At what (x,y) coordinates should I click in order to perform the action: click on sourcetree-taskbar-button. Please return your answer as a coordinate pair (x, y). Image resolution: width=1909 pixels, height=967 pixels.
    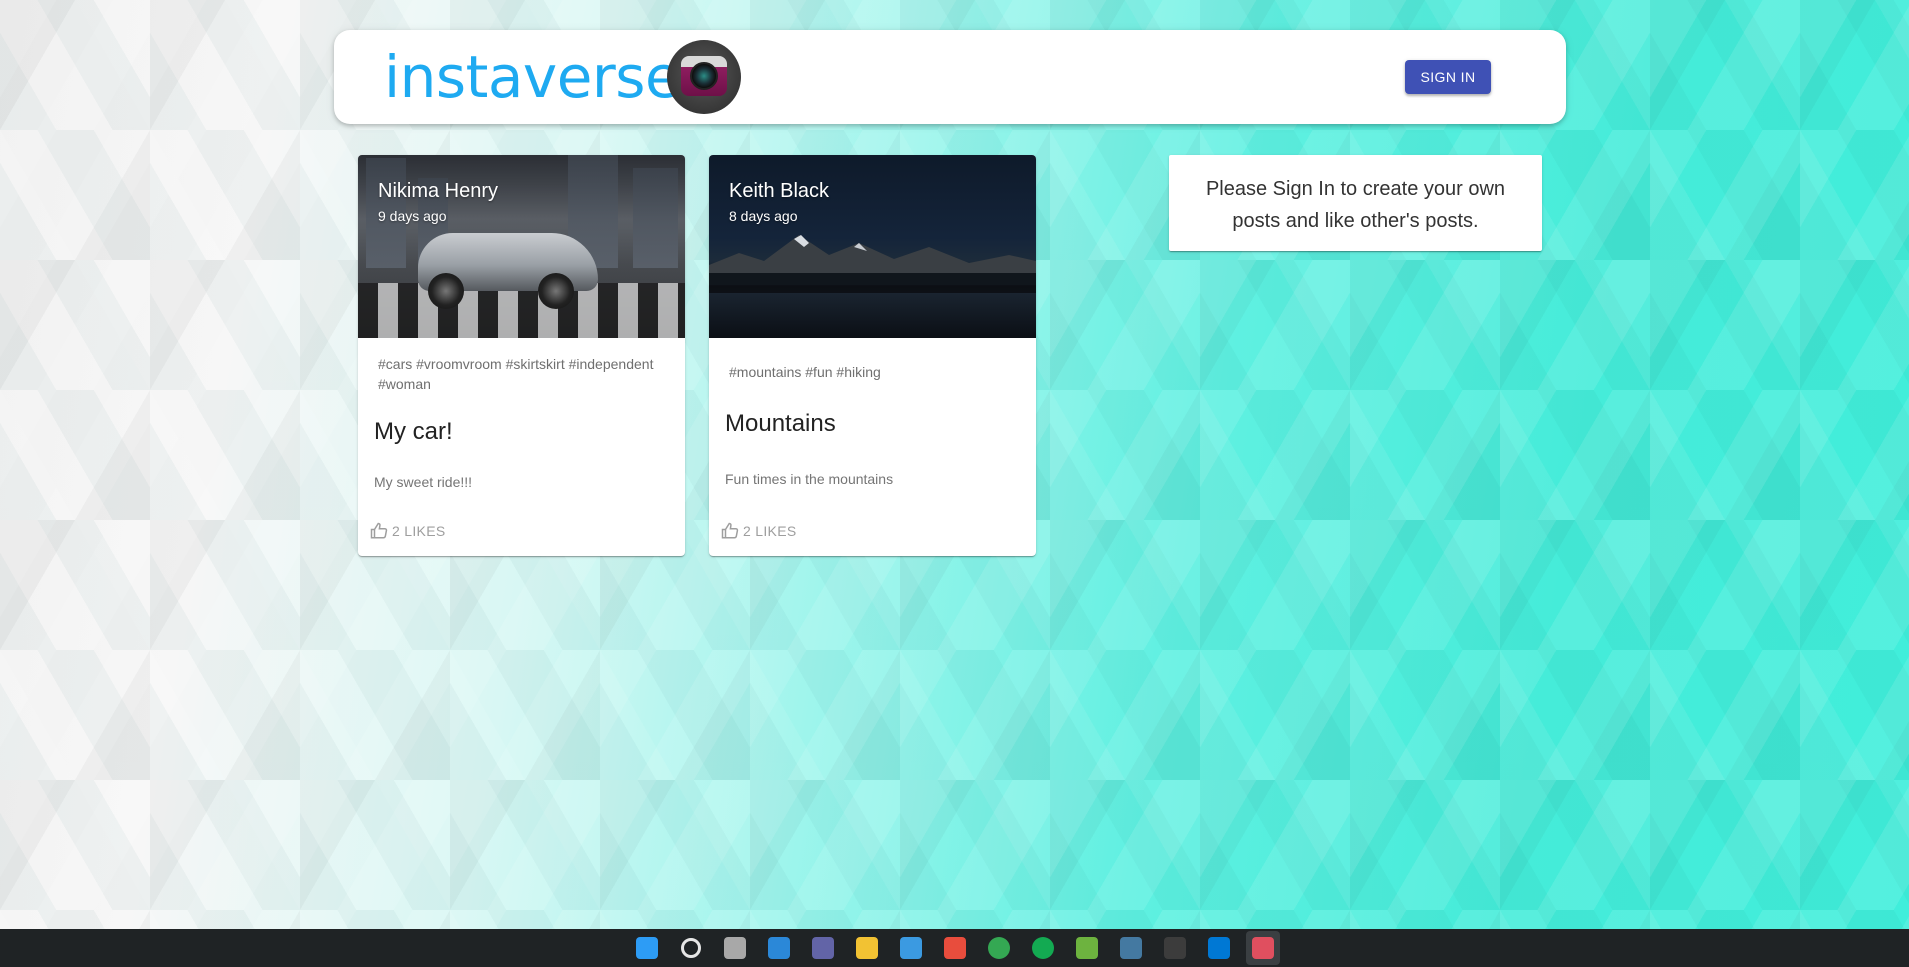
    Looking at the image, I should click on (955, 948).